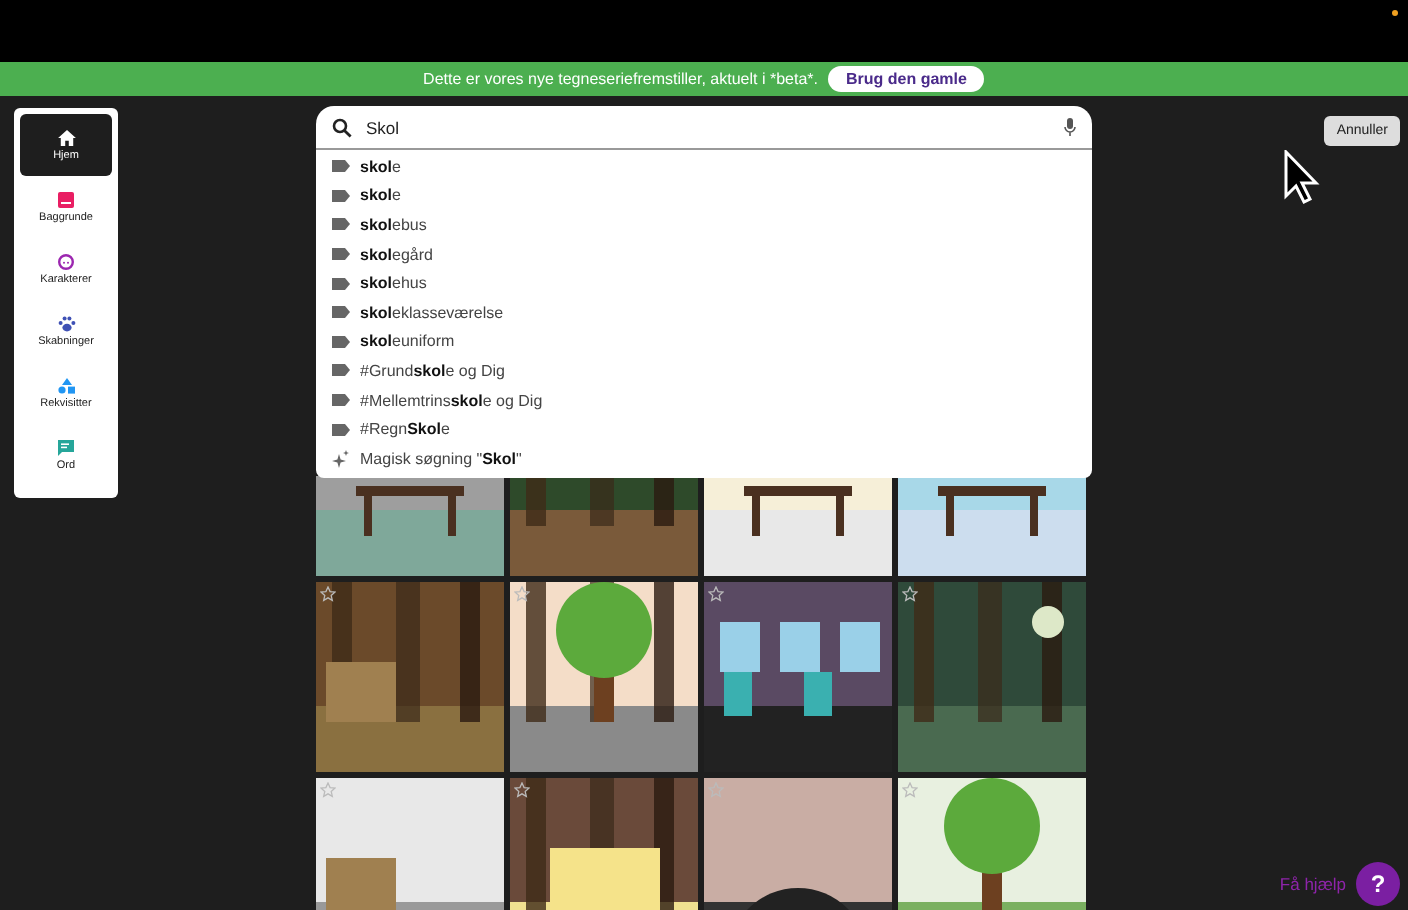 The height and width of the screenshot is (910, 1408). What do you see at coordinates (396, 254) in the screenshot?
I see `suggestion-item: skolegård` at bounding box center [396, 254].